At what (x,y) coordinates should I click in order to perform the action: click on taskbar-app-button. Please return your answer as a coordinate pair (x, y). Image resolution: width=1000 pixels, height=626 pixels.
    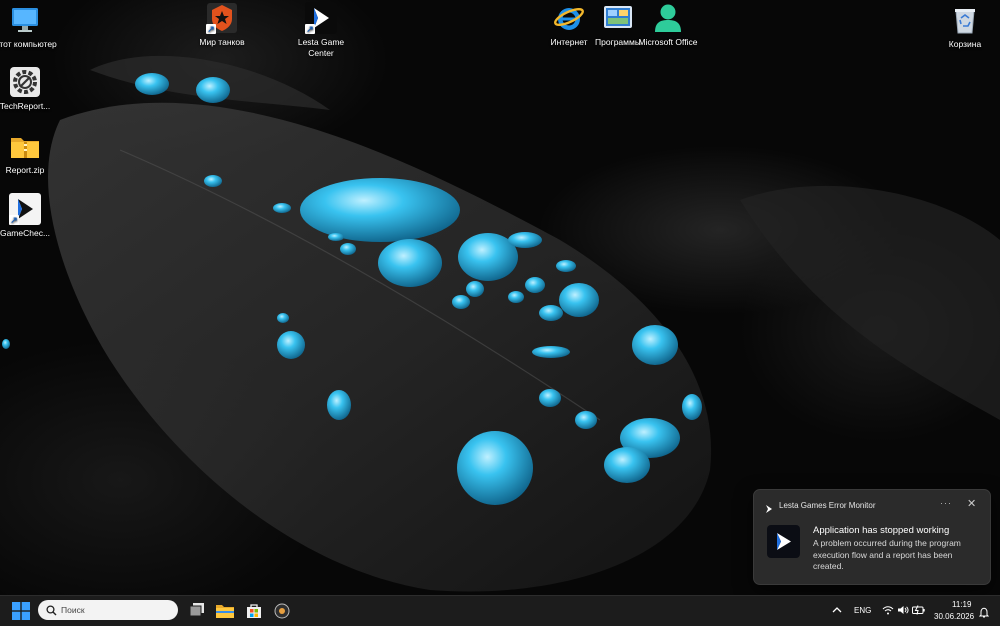
    Looking at the image, I should click on (282, 611).